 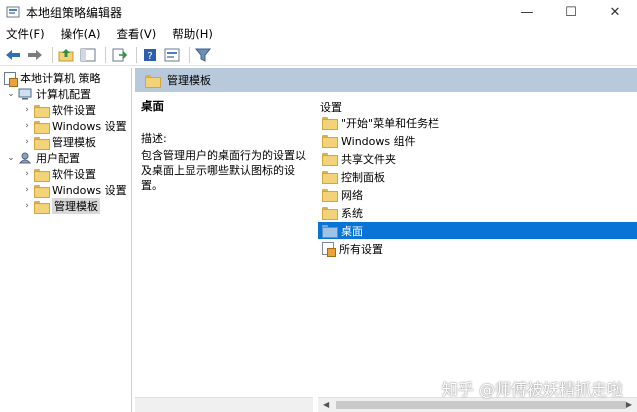 What do you see at coordinates (318, 55) in the screenshot?
I see `toolbar: ?` at bounding box center [318, 55].